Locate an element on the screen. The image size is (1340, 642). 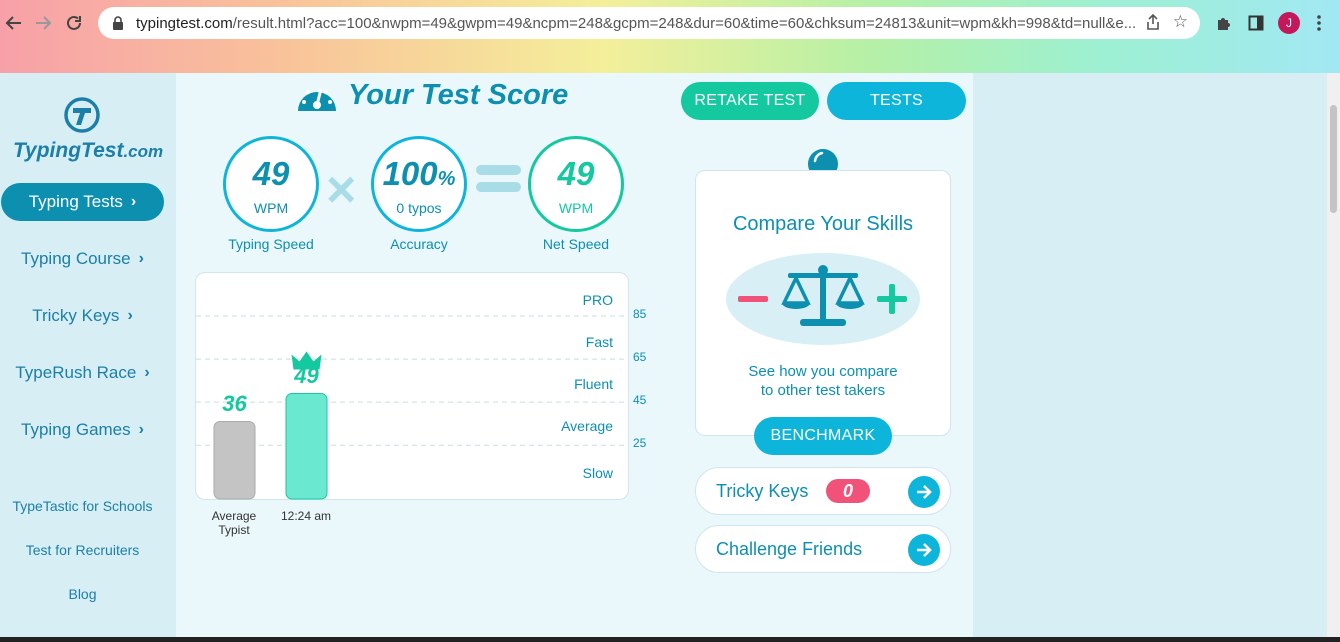
bar-user is located at coordinates (306, 446).